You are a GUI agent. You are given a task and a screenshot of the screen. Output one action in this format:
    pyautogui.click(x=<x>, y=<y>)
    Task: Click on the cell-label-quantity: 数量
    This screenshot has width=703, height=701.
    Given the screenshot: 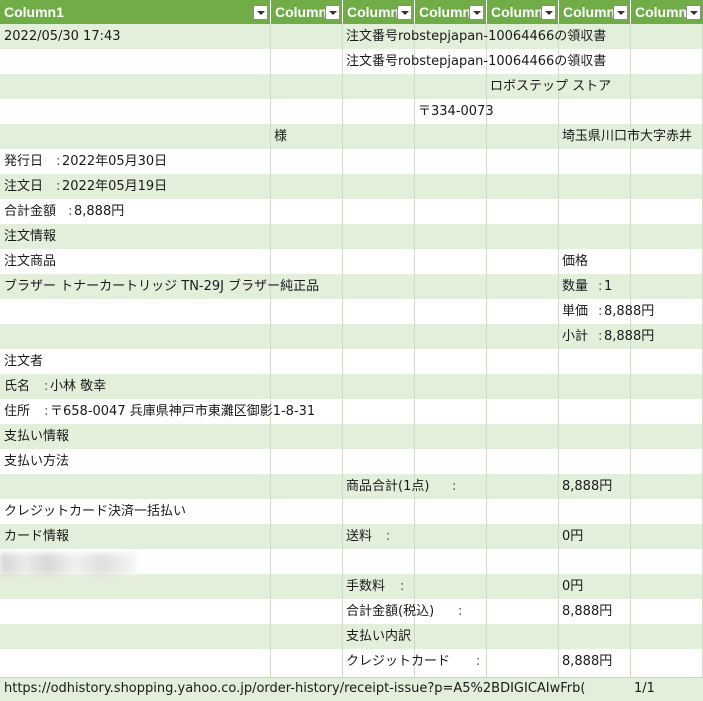 What is the action you would take?
    pyautogui.click(x=575, y=286)
    